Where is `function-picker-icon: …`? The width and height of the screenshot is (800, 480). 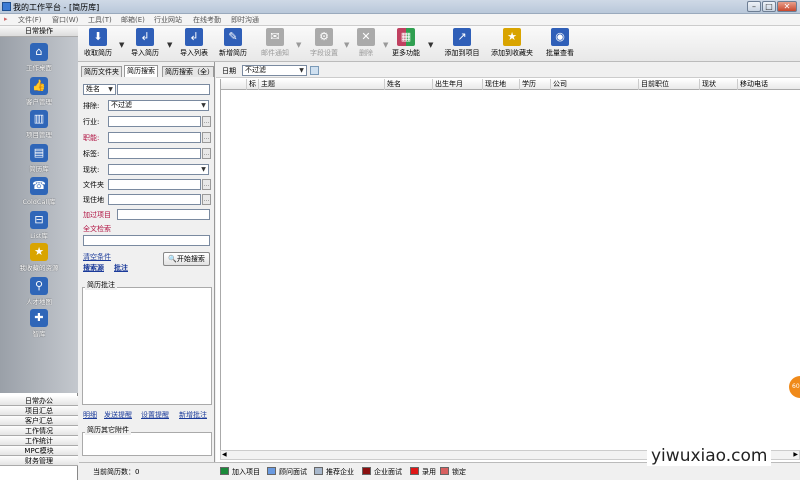 function-picker-icon: … is located at coordinates (206, 137).